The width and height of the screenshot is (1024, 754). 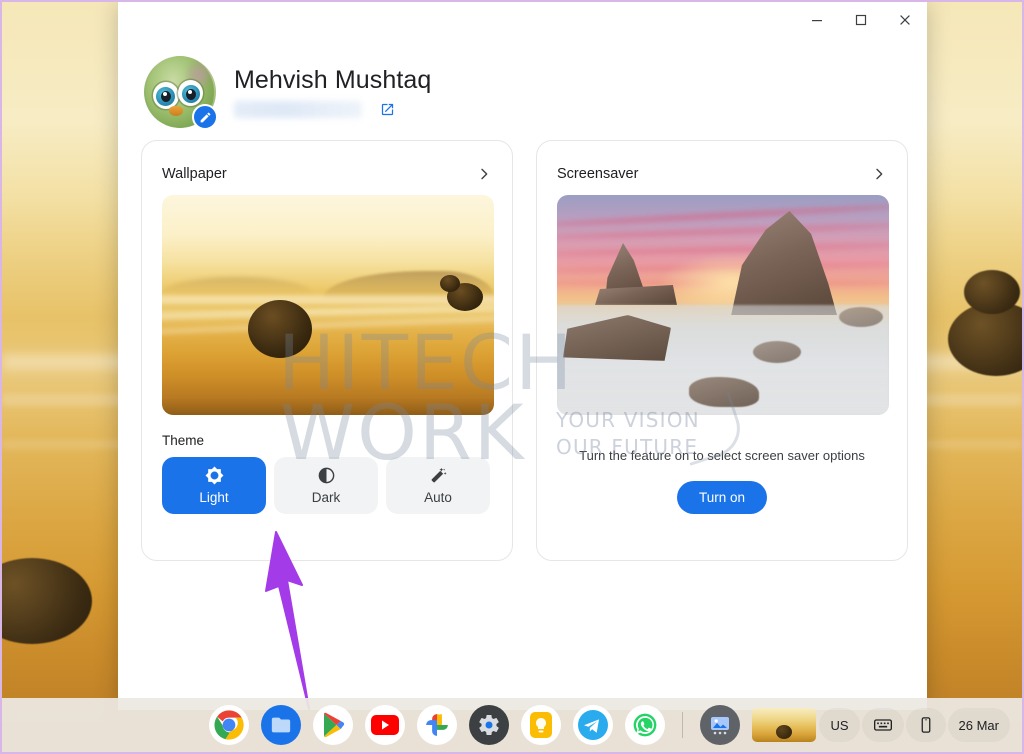 What do you see at coordinates (682, 725) in the screenshot?
I see `shelf-separator` at bounding box center [682, 725].